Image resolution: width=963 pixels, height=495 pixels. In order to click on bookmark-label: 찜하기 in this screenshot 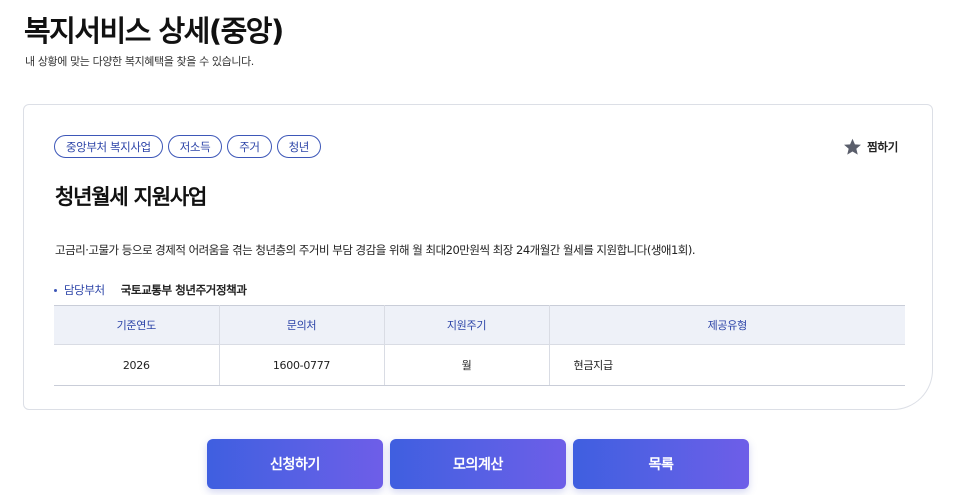, I will do `click(882, 147)`.